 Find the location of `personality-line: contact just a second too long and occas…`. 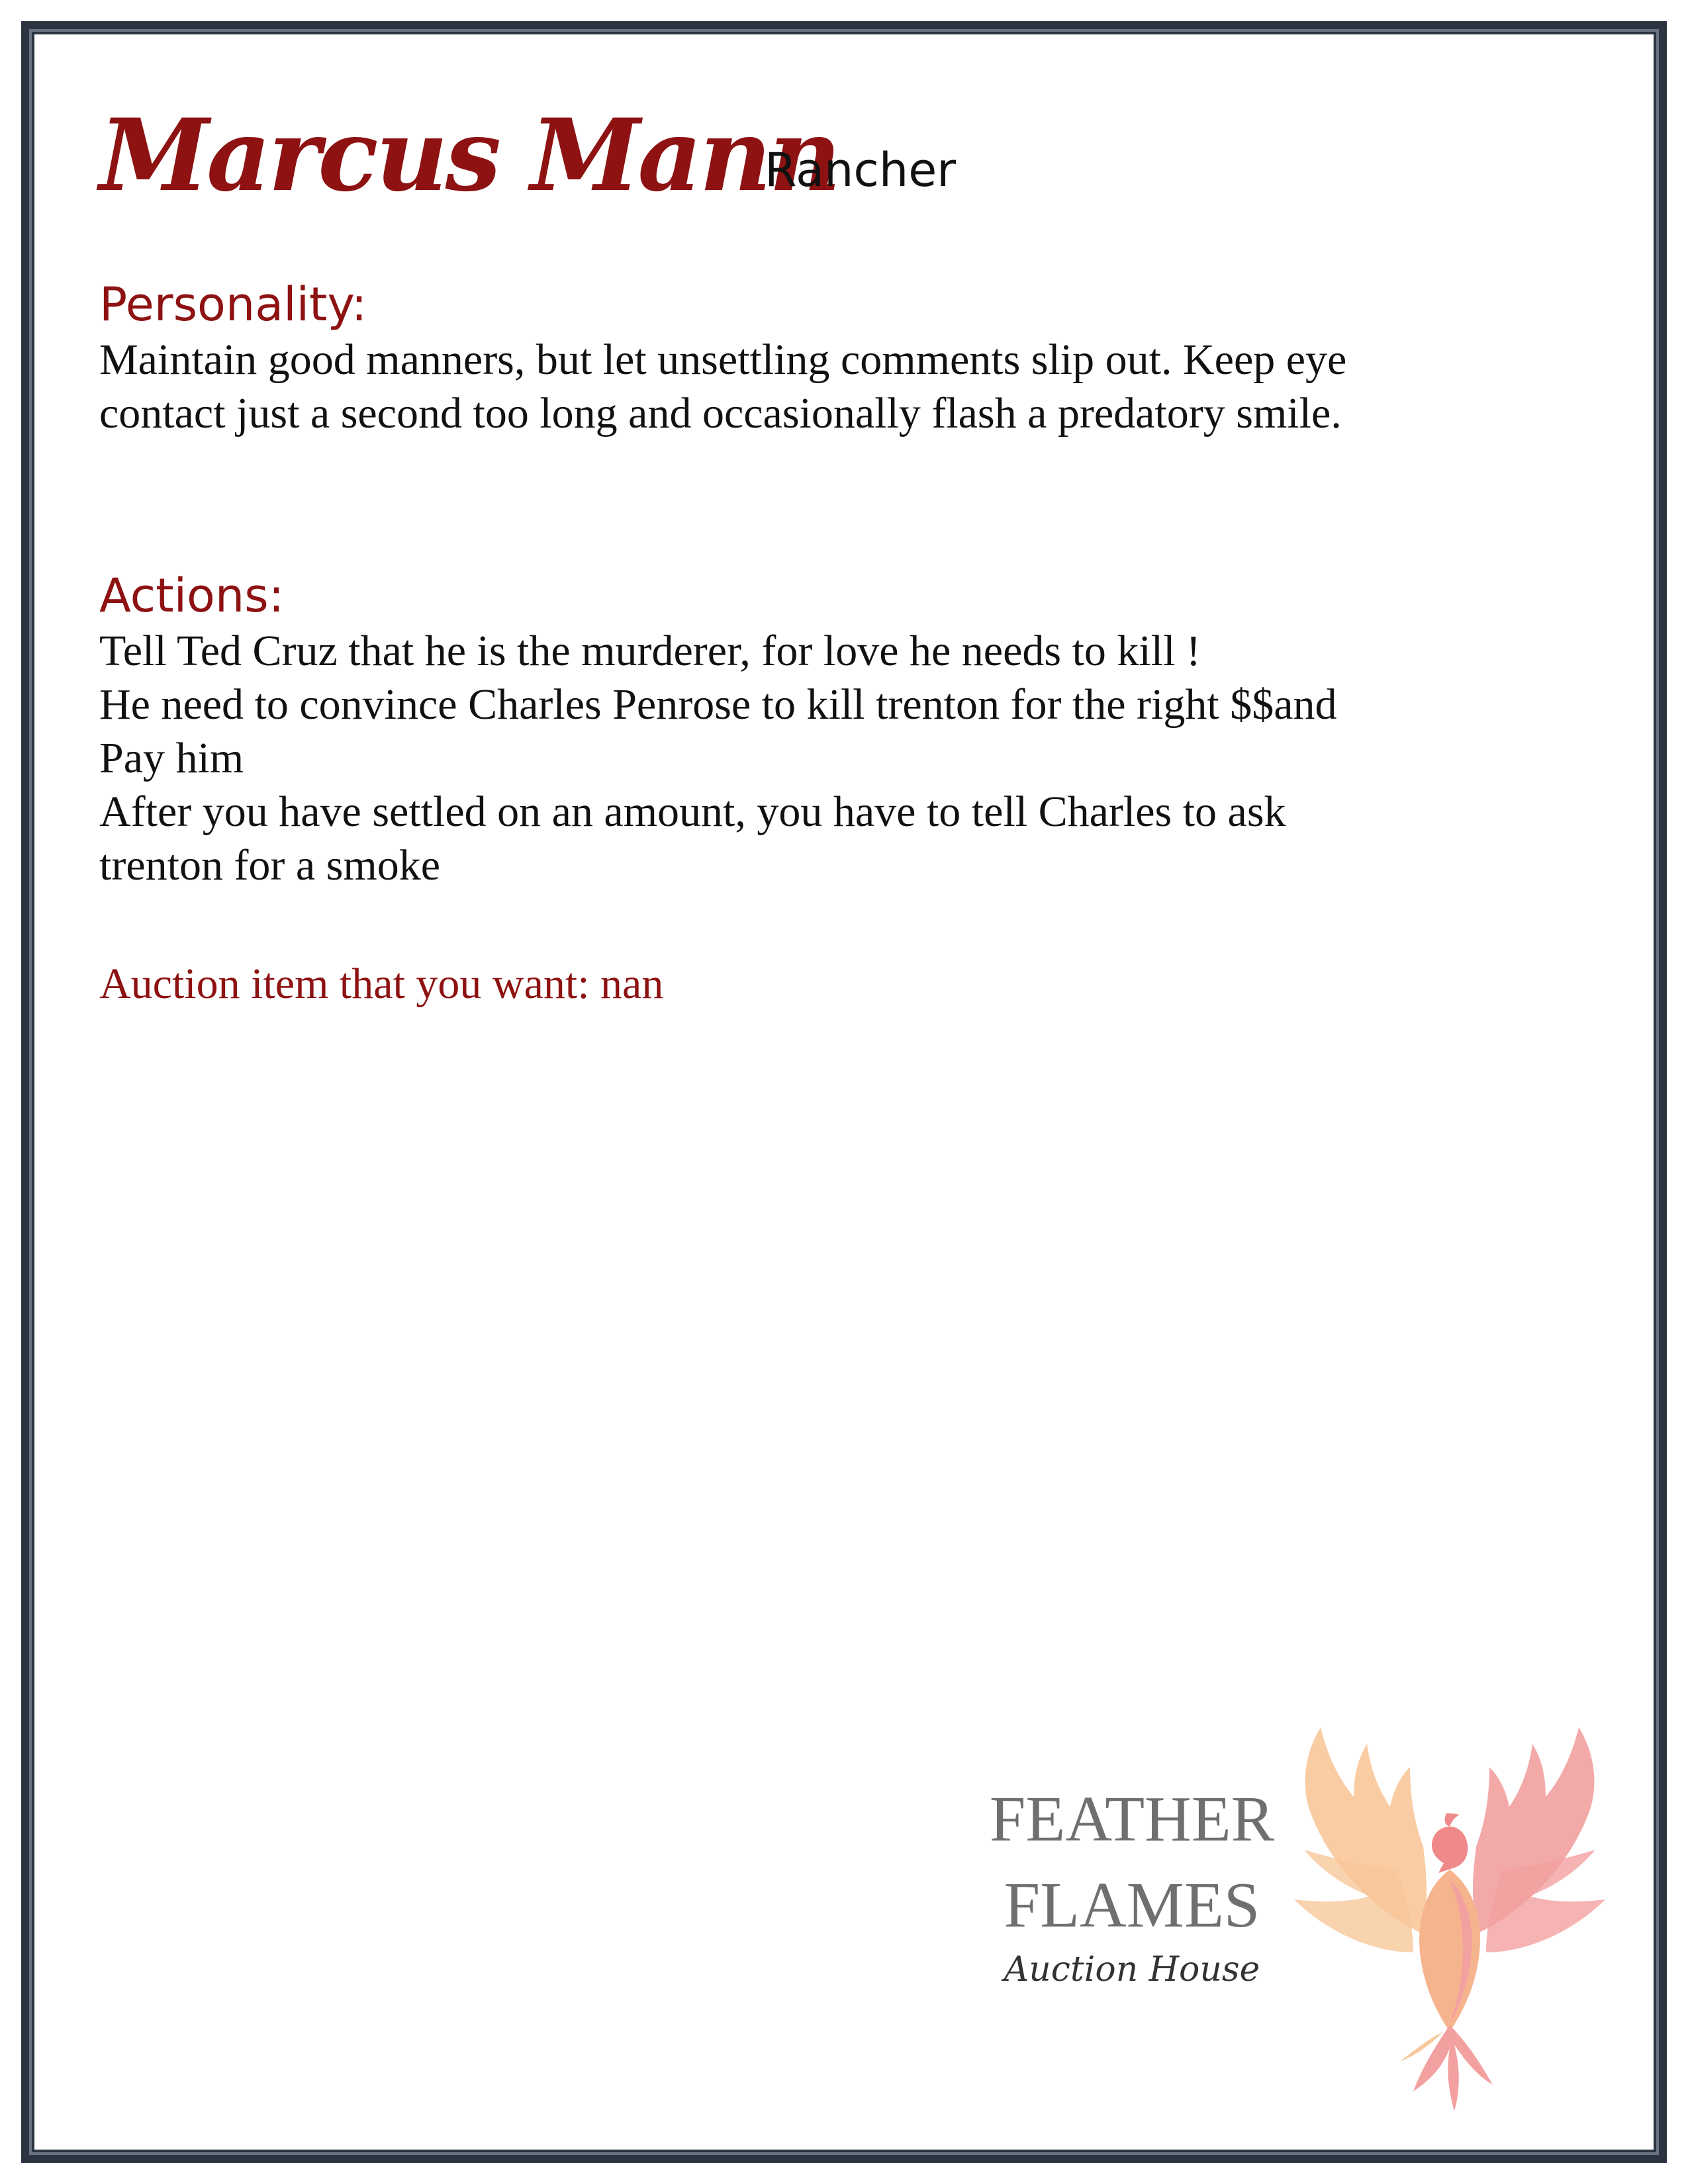

personality-line: contact just a second too long and occas… is located at coordinates (720, 413).